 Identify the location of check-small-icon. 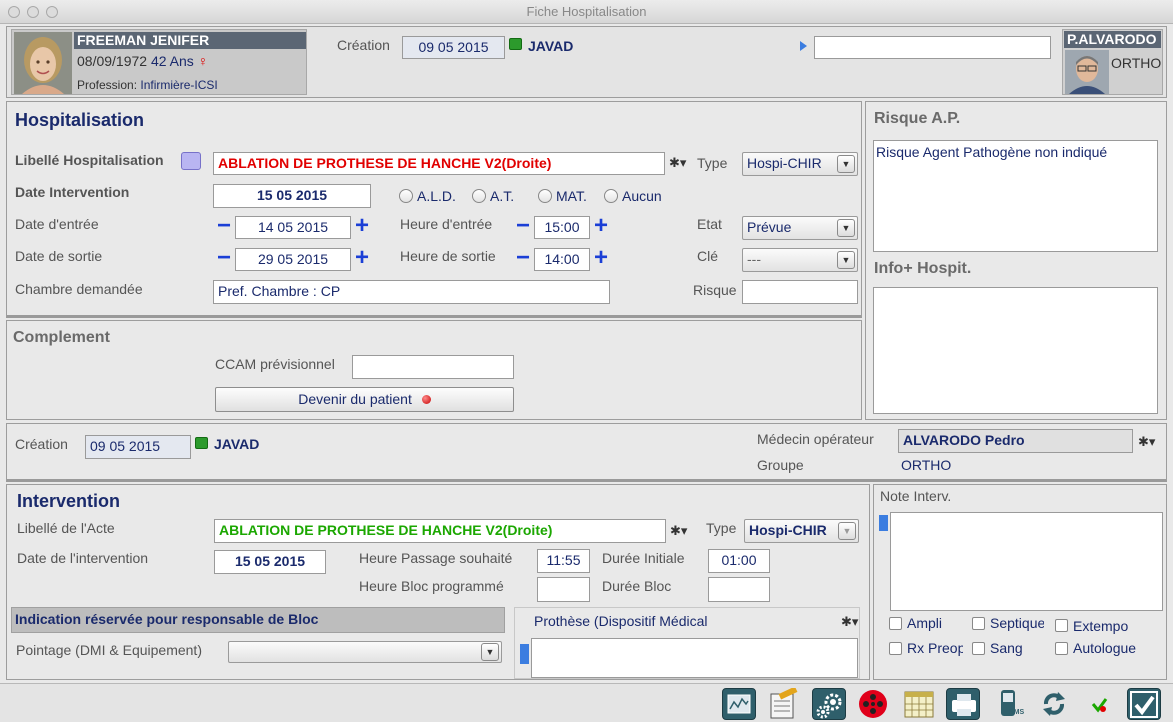
(1099, 704).